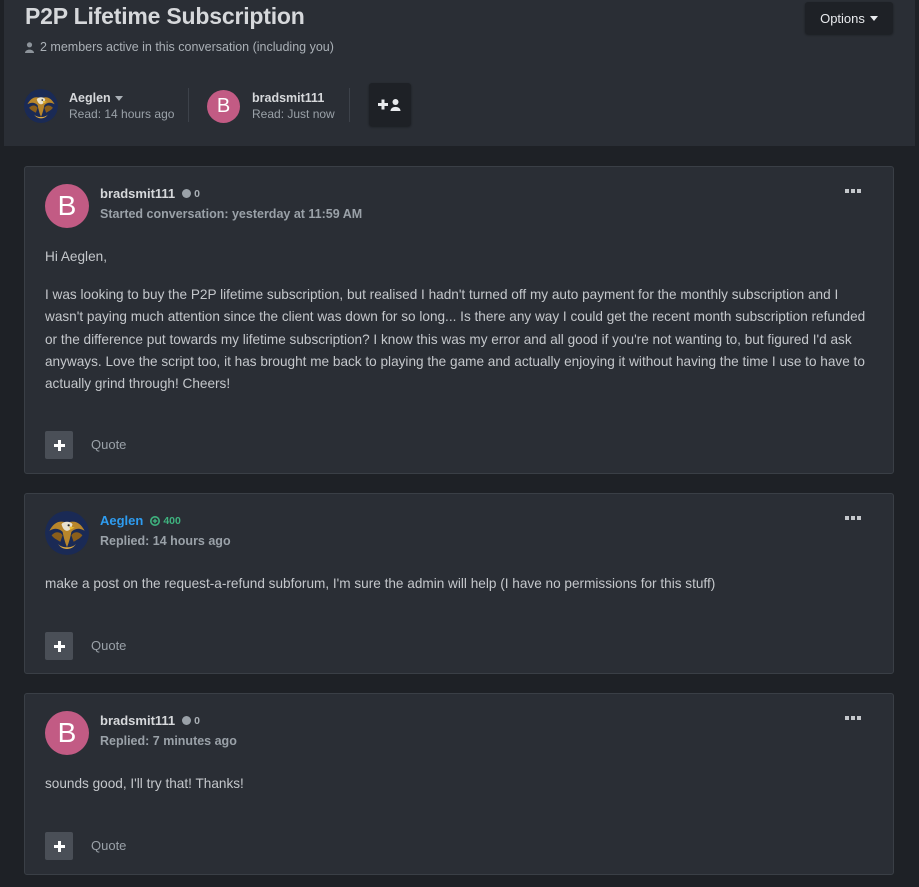 This screenshot has width=919, height=887. I want to click on post-paragraph: sounds good, I'll try that! Thanks!, so click(144, 783).